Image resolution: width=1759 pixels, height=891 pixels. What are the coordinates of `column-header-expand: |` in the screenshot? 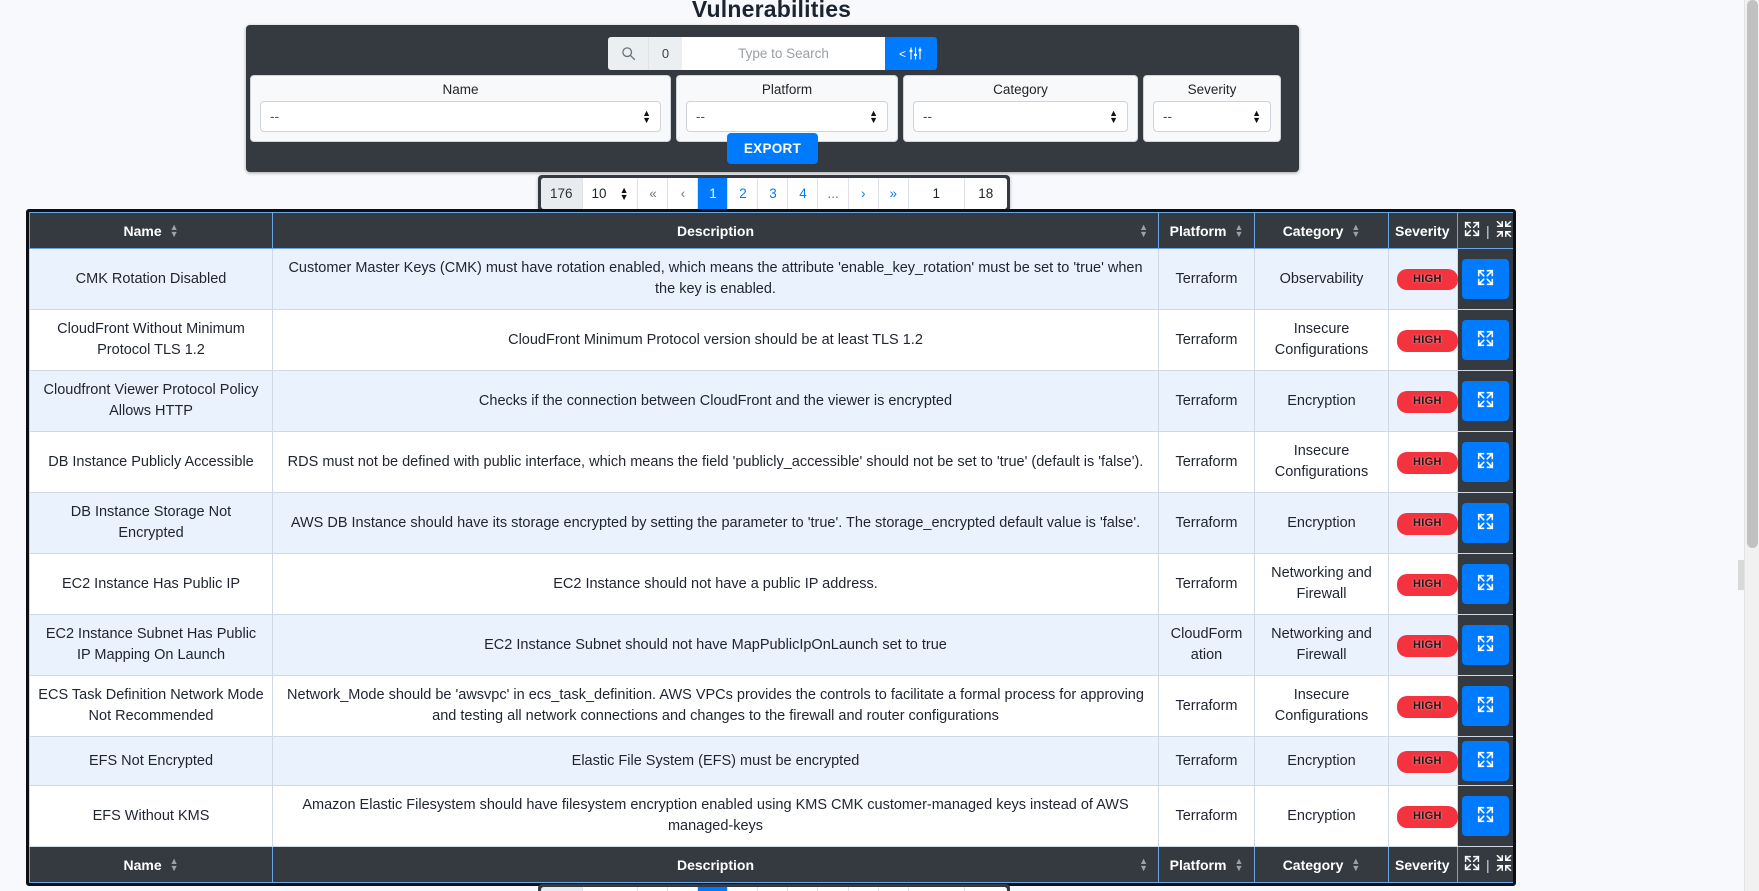 It's located at (1485, 230).